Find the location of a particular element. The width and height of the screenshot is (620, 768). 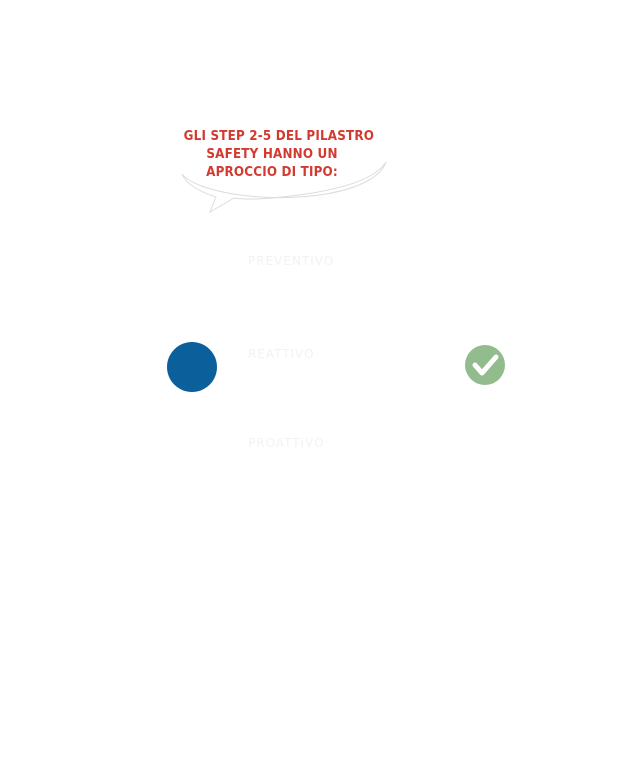

callout-line-3: APROCCIO DI TIPO: is located at coordinates (272, 172).